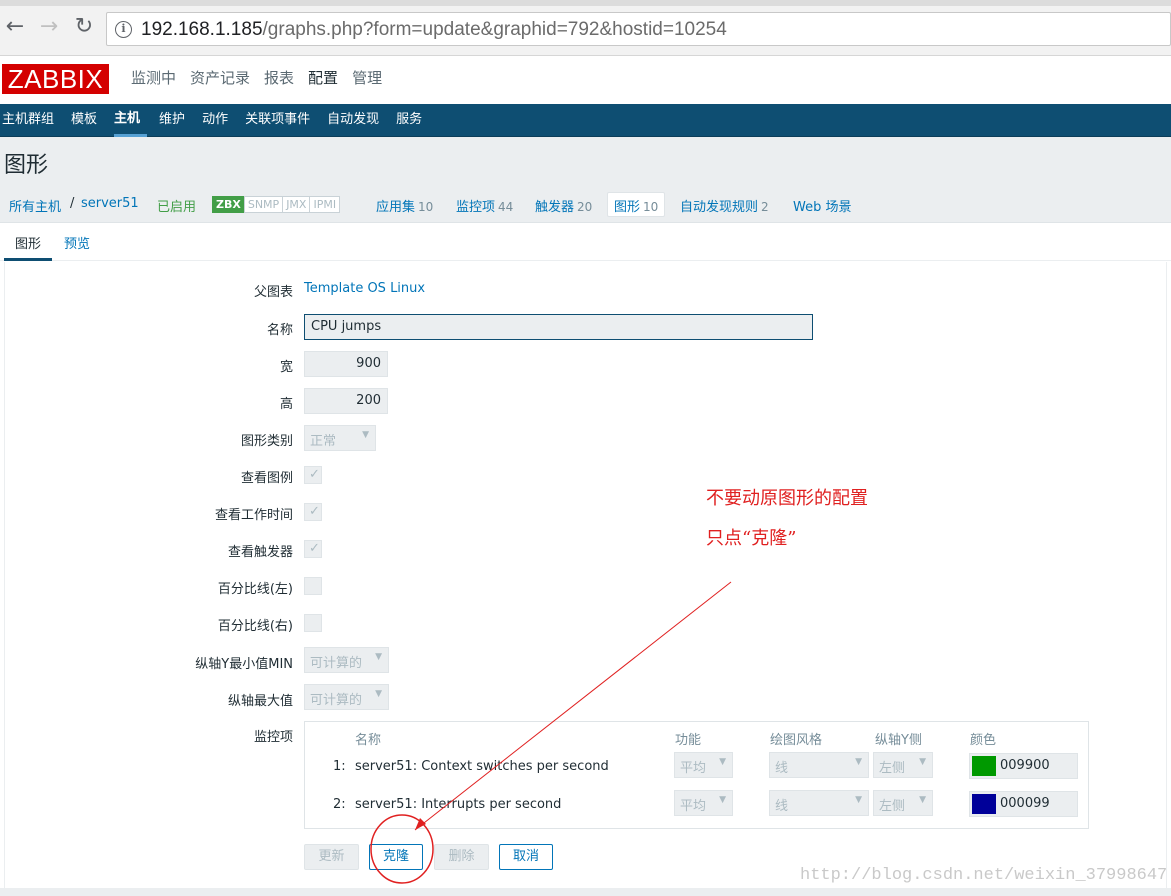 This screenshot has height=896, width=1171. Describe the element at coordinates (585, 120) in the screenshot. I see `sub-navigation: 主机群组 模板 主机 维护 动作 关联项事件 自动发现 服务` at that location.